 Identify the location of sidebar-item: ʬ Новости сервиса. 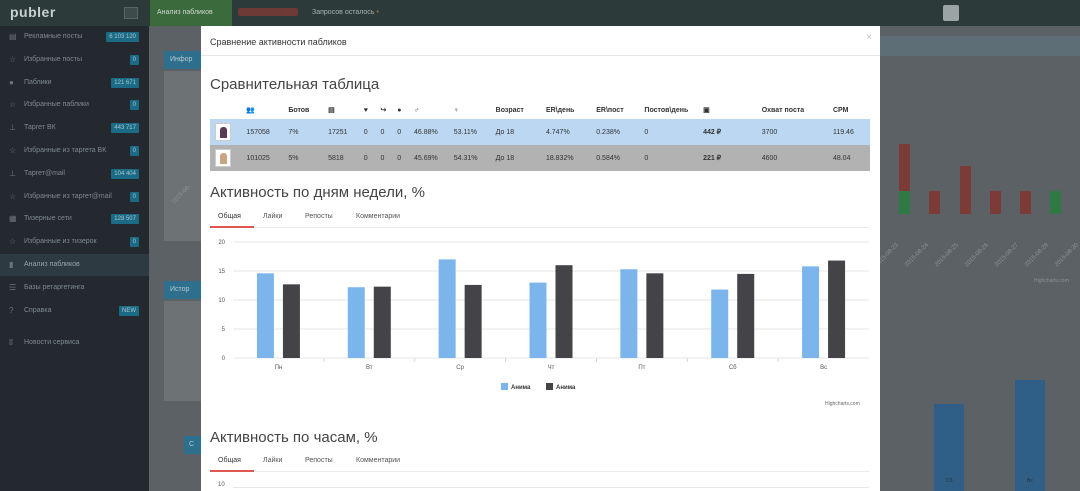
(74, 343).